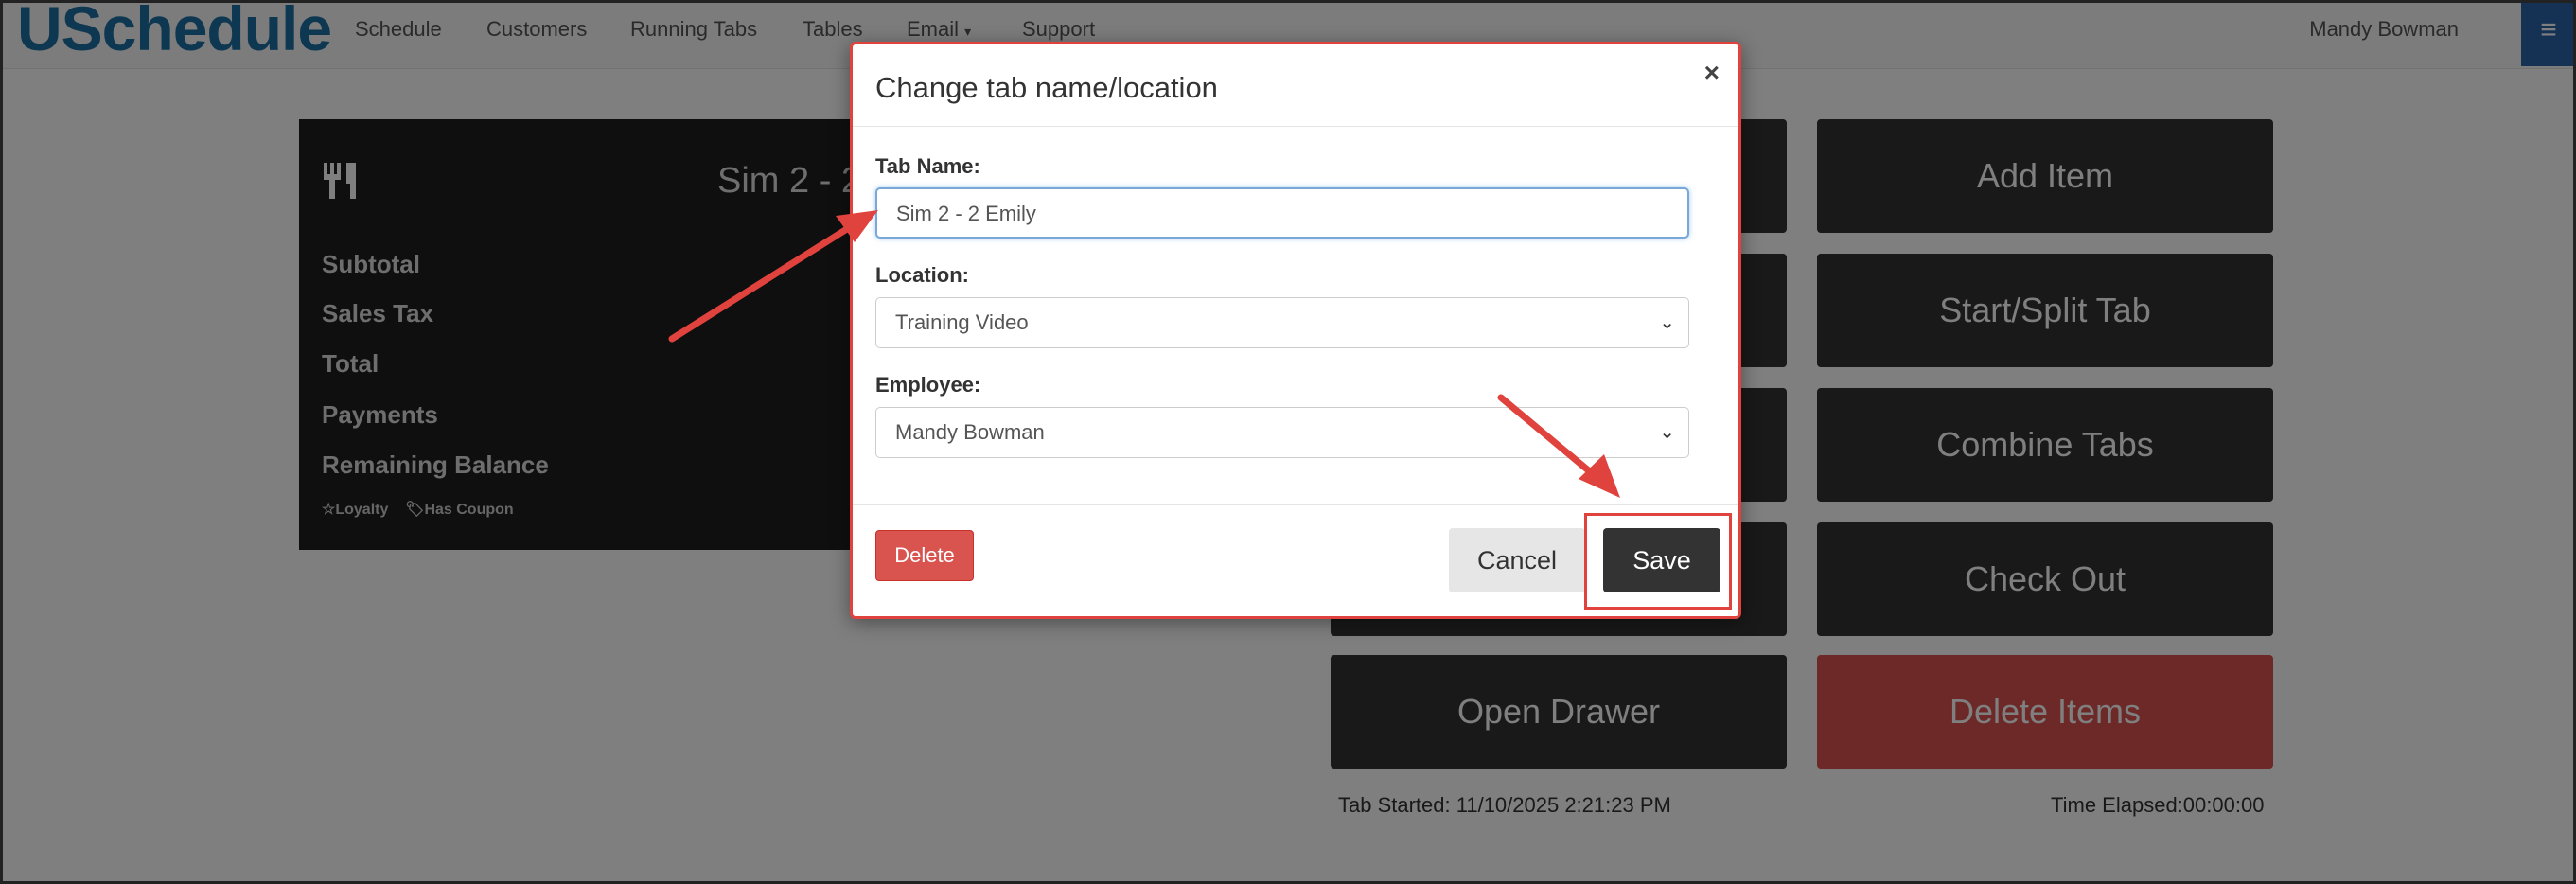 The image size is (2576, 884). I want to click on annotation-arrows, so click(1144, 354).